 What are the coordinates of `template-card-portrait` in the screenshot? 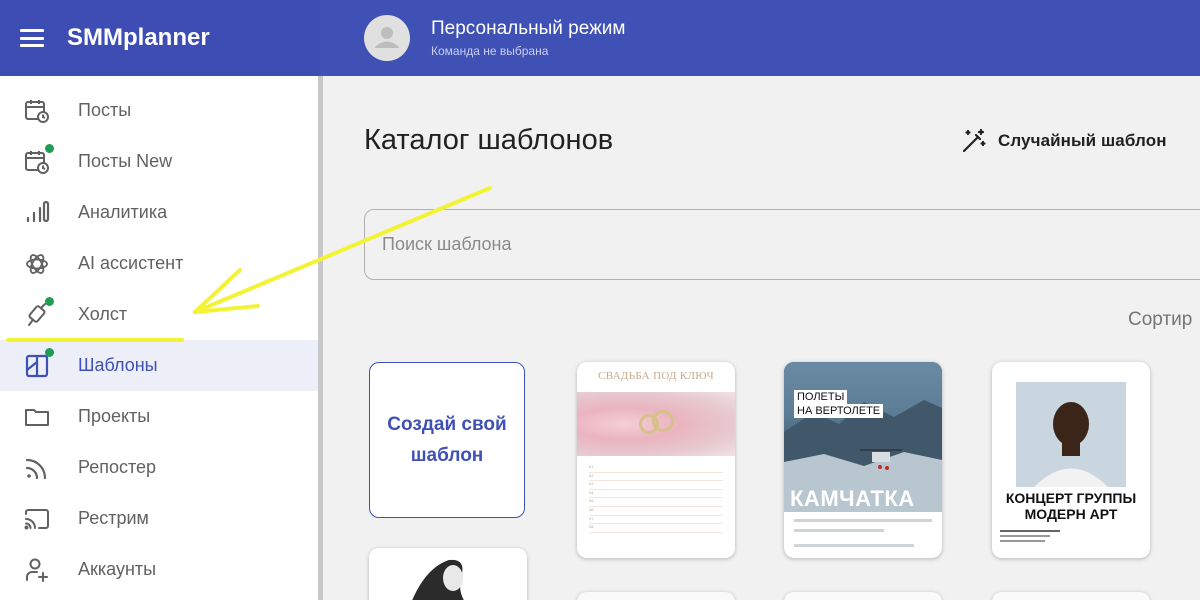 It's located at (448, 574).